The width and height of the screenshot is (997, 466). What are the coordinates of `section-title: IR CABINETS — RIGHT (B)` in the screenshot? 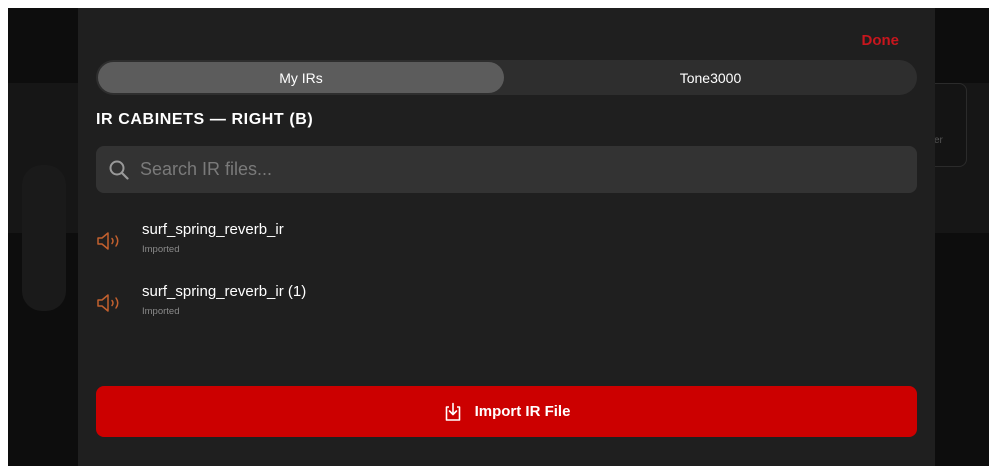 It's located at (205, 119).